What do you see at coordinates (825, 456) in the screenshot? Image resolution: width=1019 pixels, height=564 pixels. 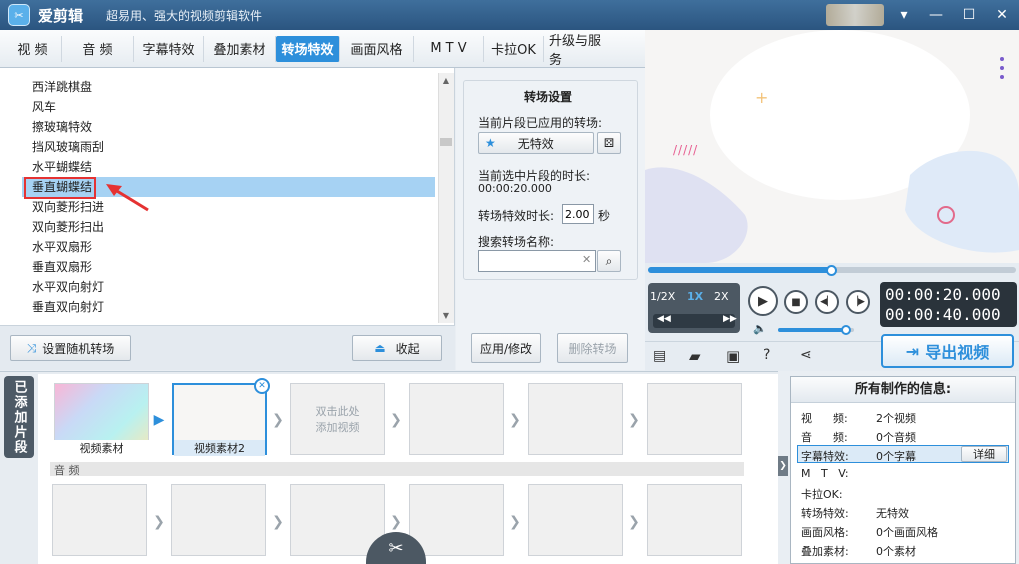 I see `info-key: 字幕特效:` at bounding box center [825, 456].